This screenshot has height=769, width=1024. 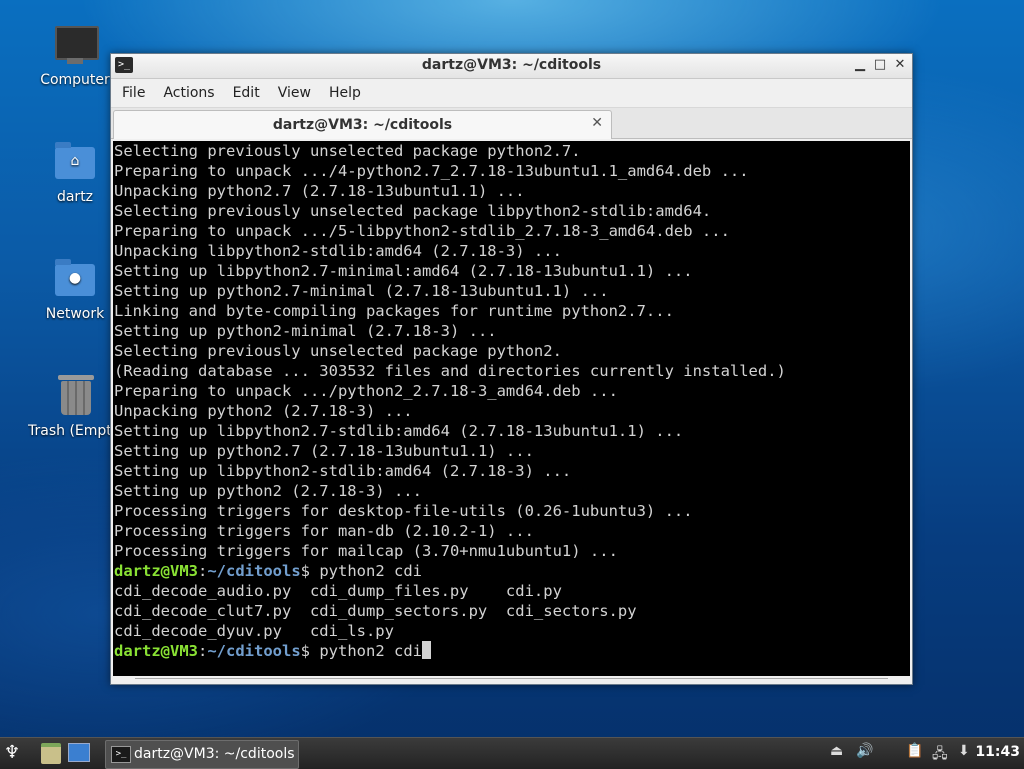 What do you see at coordinates (997, 752) in the screenshot?
I see `clock: 11:43` at bounding box center [997, 752].